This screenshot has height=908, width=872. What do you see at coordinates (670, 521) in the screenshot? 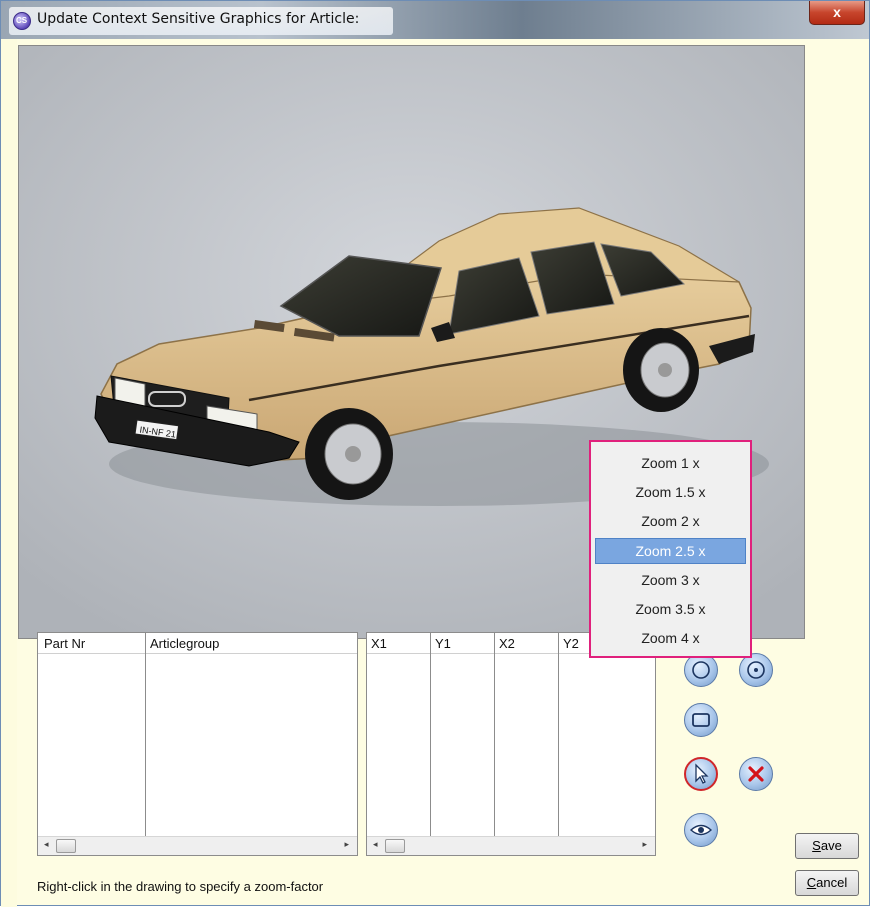
I see `menu-item-zoom-2: Zoom 2 x` at bounding box center [670, 521].